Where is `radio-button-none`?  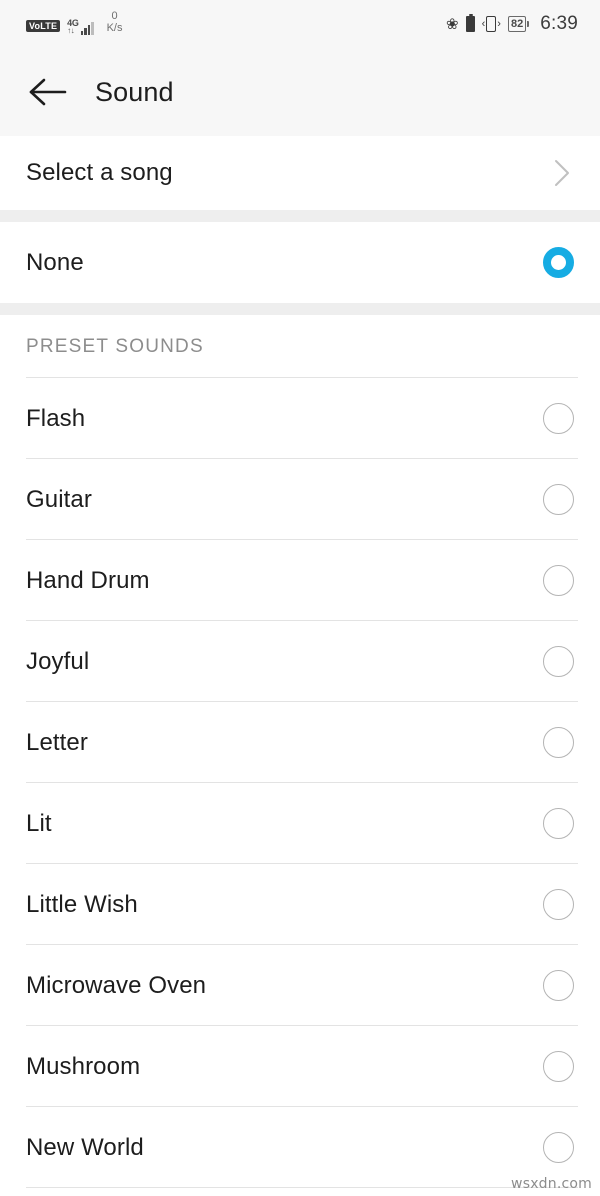 radio-button-none is located at coordinates (558, 262).